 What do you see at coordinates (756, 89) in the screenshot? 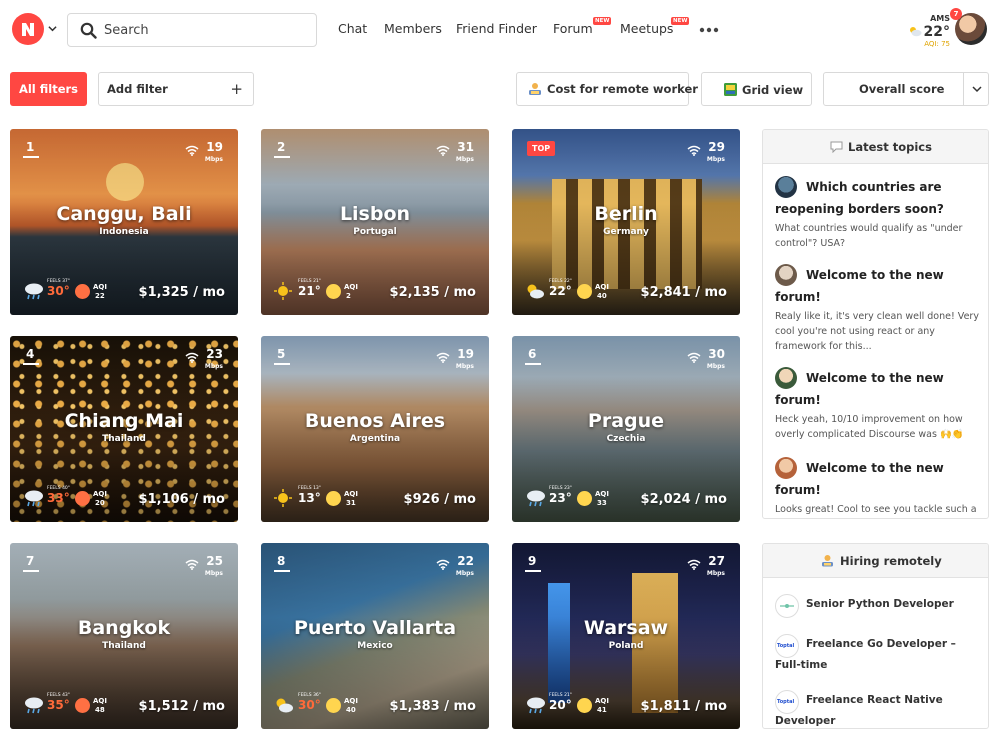
I see `grid-view-button: Grid view` at bounding box center [756, 89].